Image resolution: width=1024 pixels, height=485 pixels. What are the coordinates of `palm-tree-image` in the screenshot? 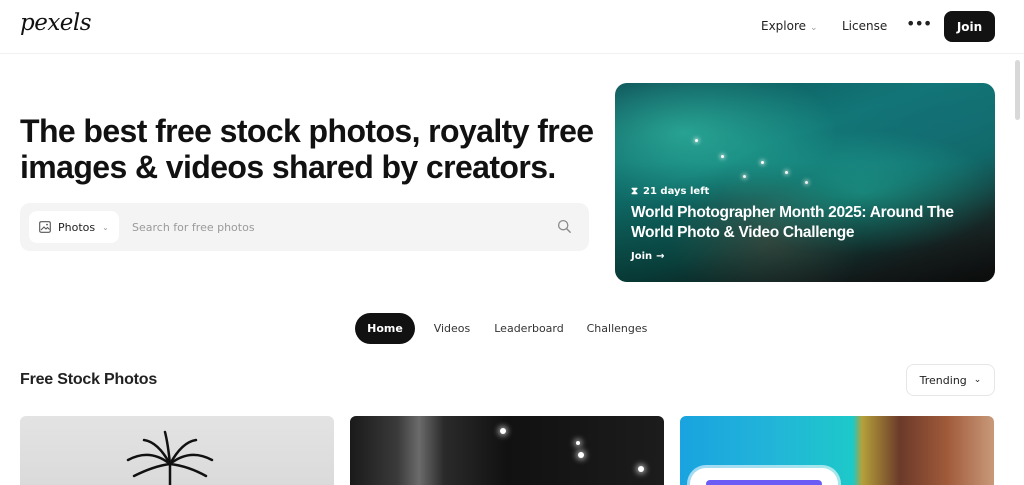 It's located at (170, 457).